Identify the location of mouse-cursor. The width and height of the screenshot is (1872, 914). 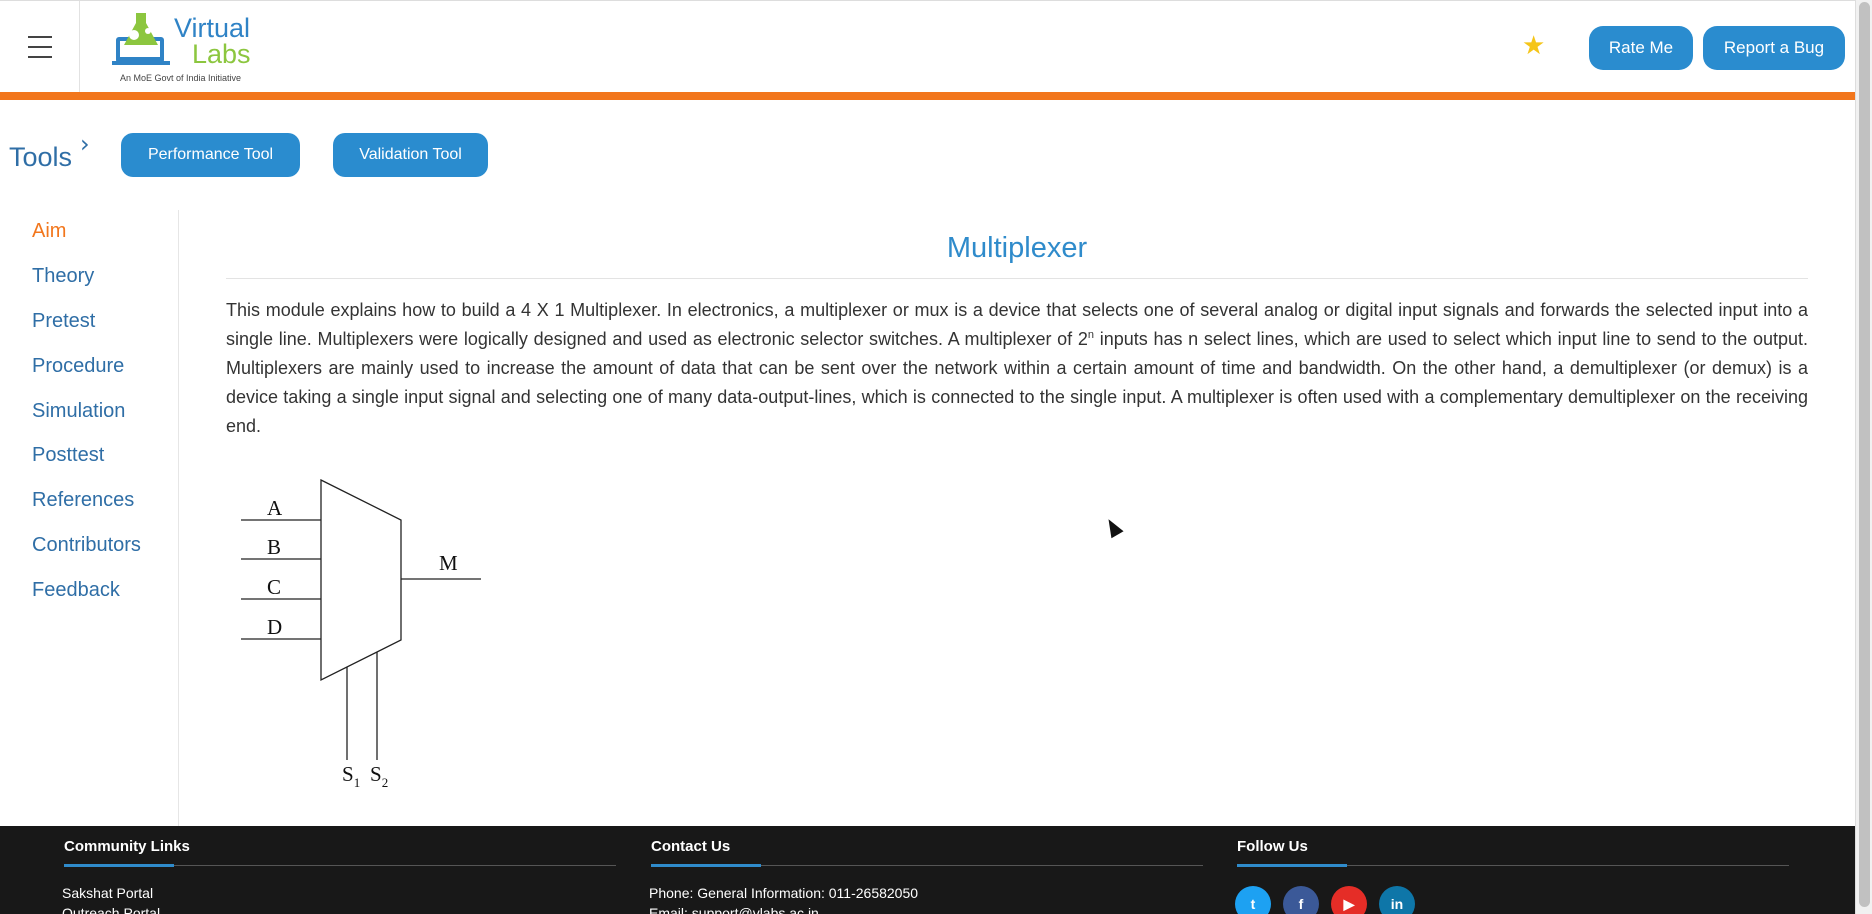
(1113, 527).